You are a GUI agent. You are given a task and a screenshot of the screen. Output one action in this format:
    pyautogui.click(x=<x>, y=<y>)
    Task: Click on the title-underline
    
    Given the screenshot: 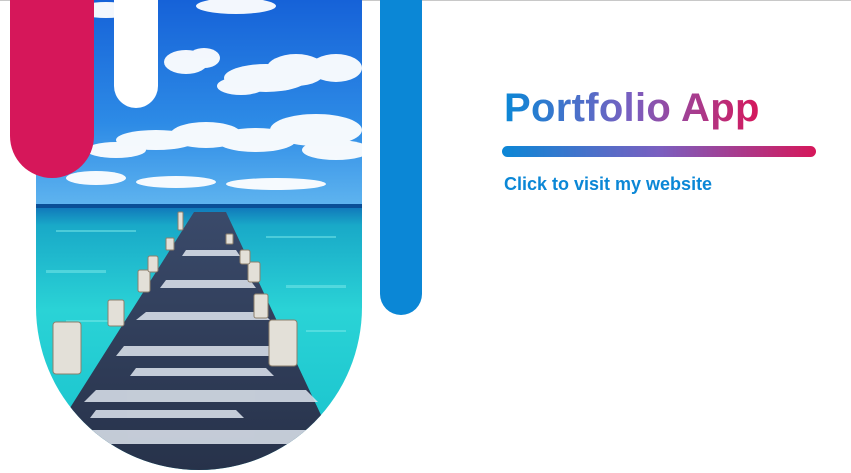 What is the action you would take?
    pyautogui.click(x=659, y=151)
    